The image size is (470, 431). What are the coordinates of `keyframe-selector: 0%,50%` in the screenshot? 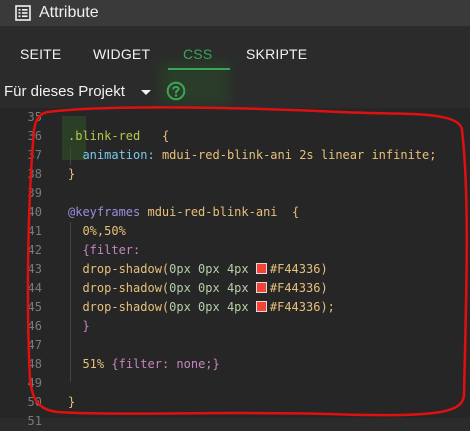 It's located at (104, 231).